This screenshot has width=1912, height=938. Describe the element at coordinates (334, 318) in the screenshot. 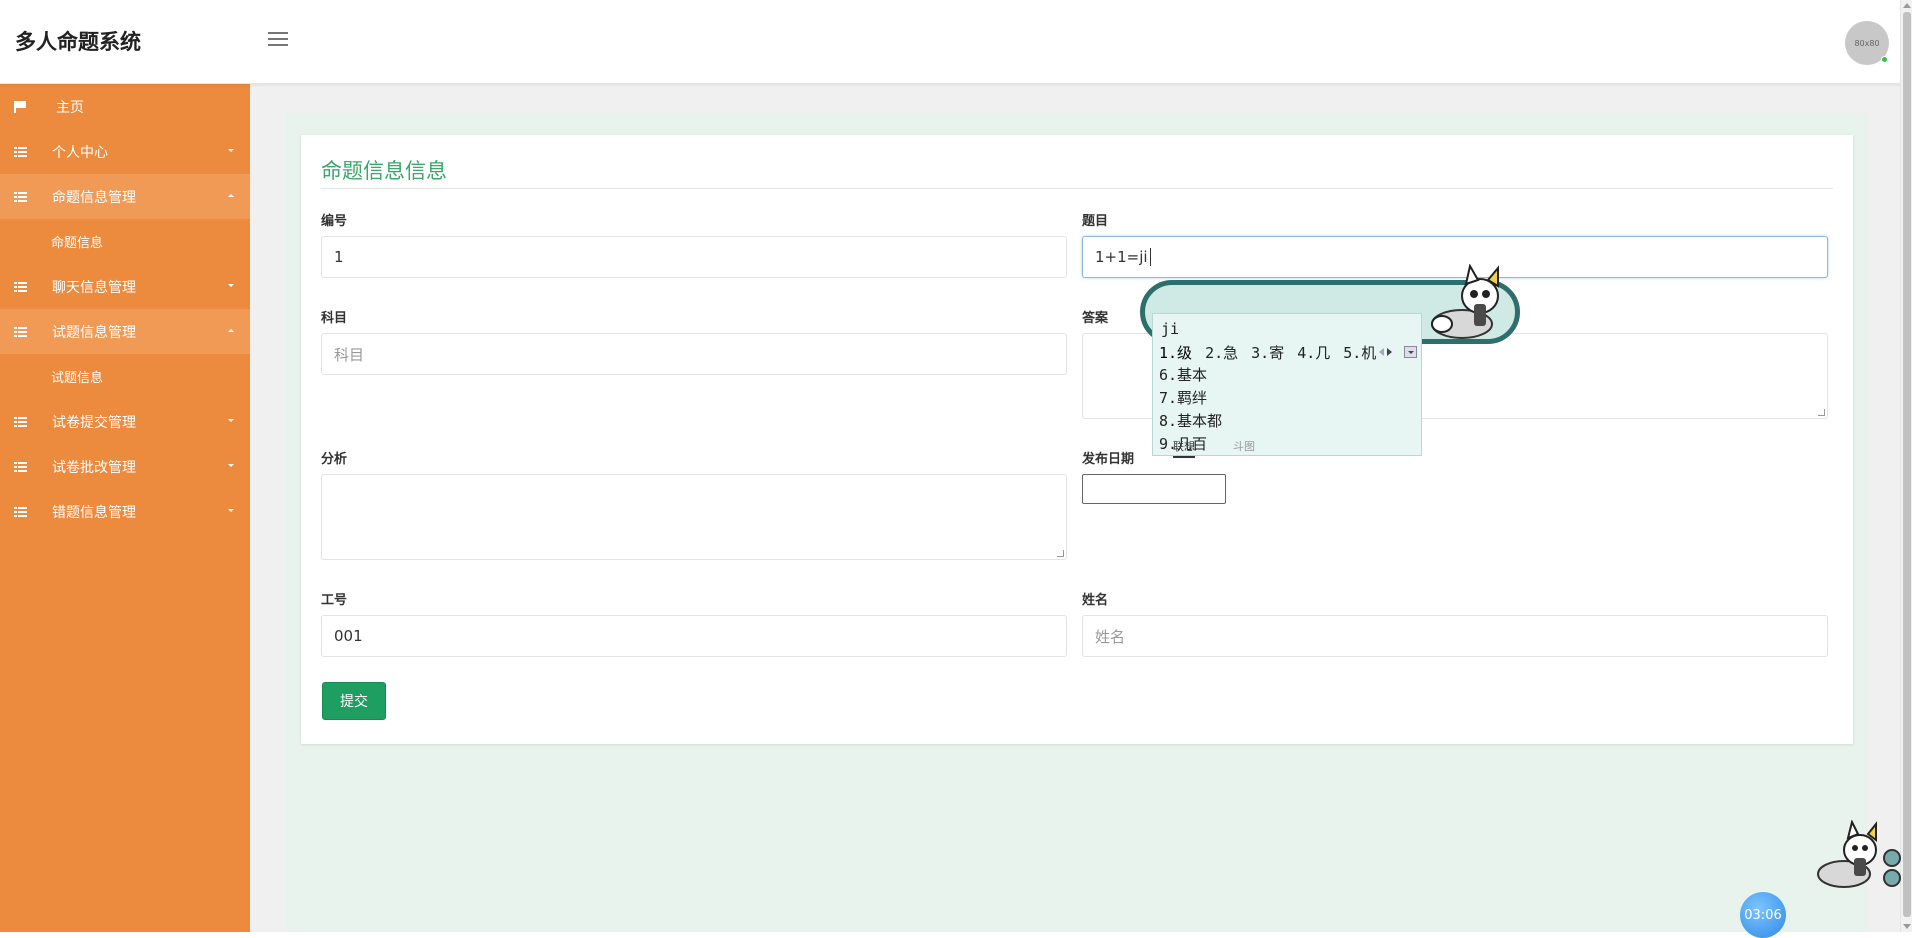

I see `subject-label: 科目` at that location.